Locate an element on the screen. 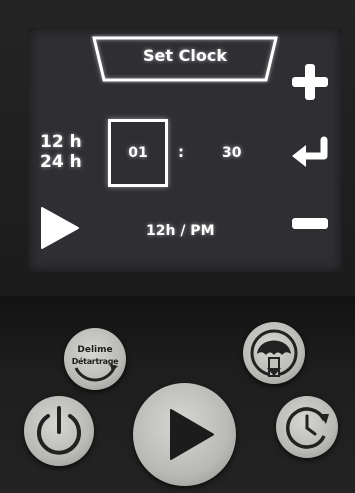 The image size is (355, 493). hood-button is located at coordinates (274, 353).